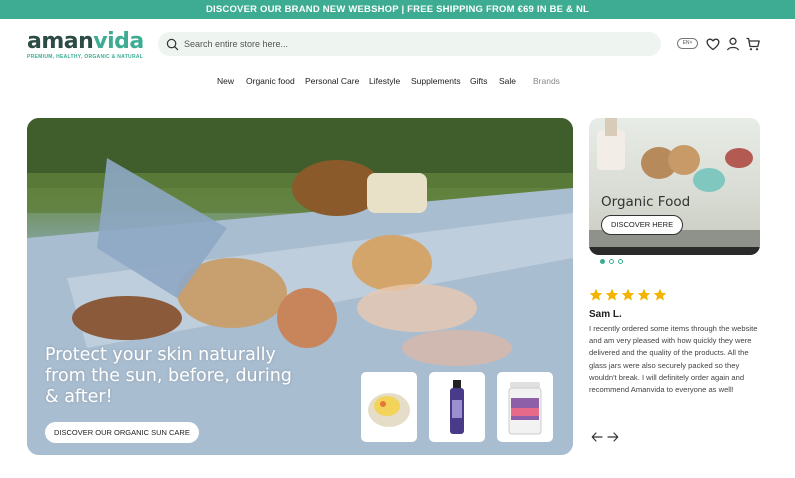 The image size is (795, 478). I want to click on nav-item-gifts: Gifts, so click(478, 81).